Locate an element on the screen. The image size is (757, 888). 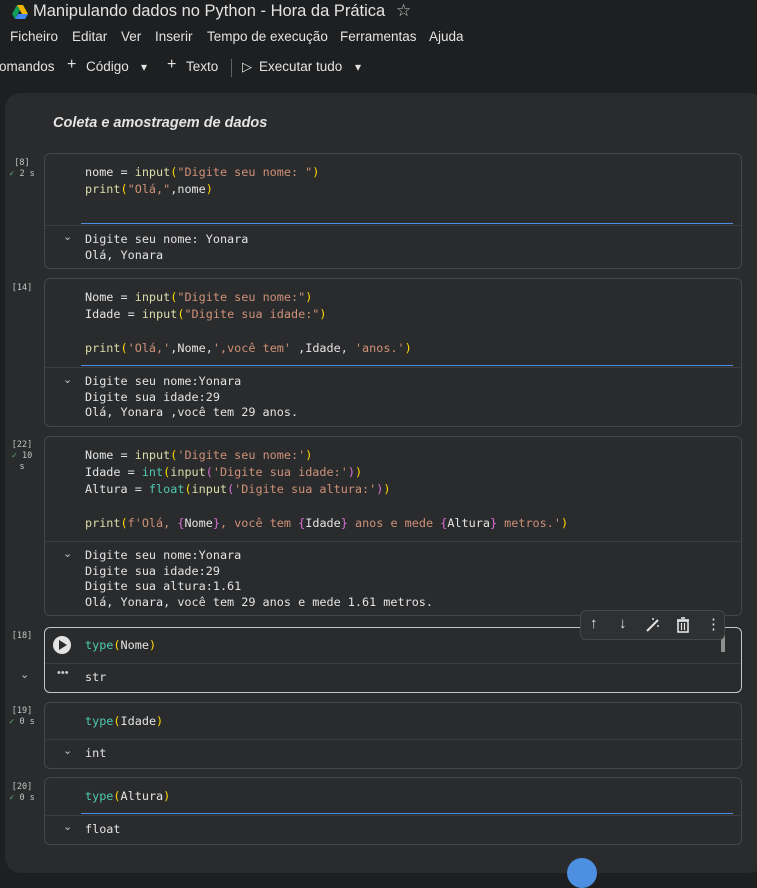
execution-count: [22] ✓ 10 s is located at coordinates (22, 456).